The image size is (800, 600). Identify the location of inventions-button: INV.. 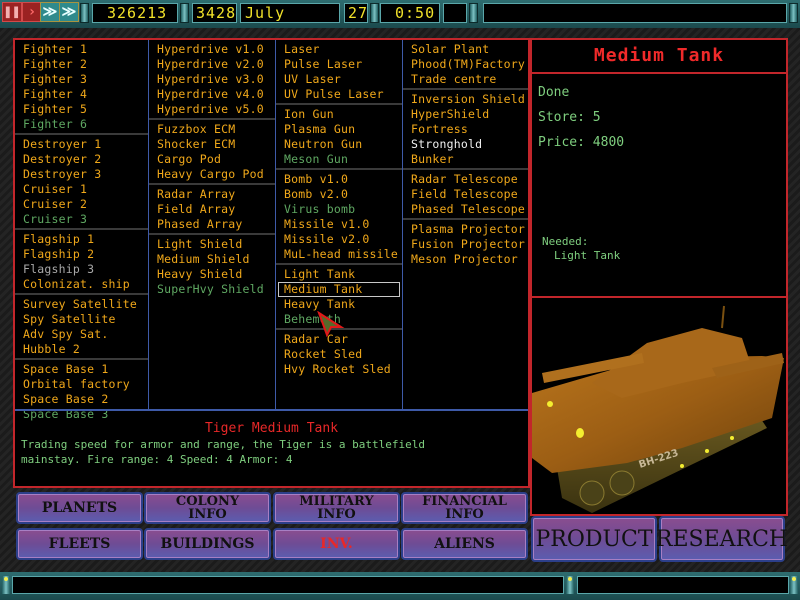
(336, 544).